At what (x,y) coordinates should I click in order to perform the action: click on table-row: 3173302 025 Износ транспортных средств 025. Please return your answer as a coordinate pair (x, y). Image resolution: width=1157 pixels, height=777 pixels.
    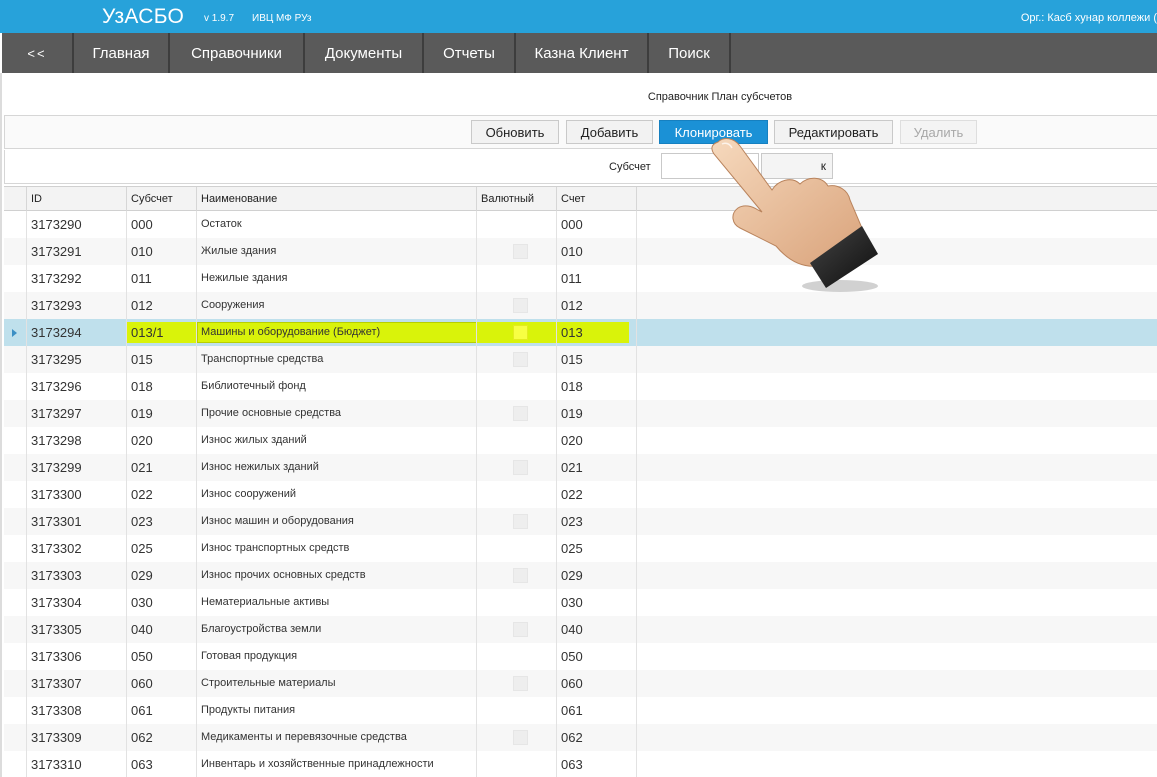
    Looking at the image, I should click on (580, 548).